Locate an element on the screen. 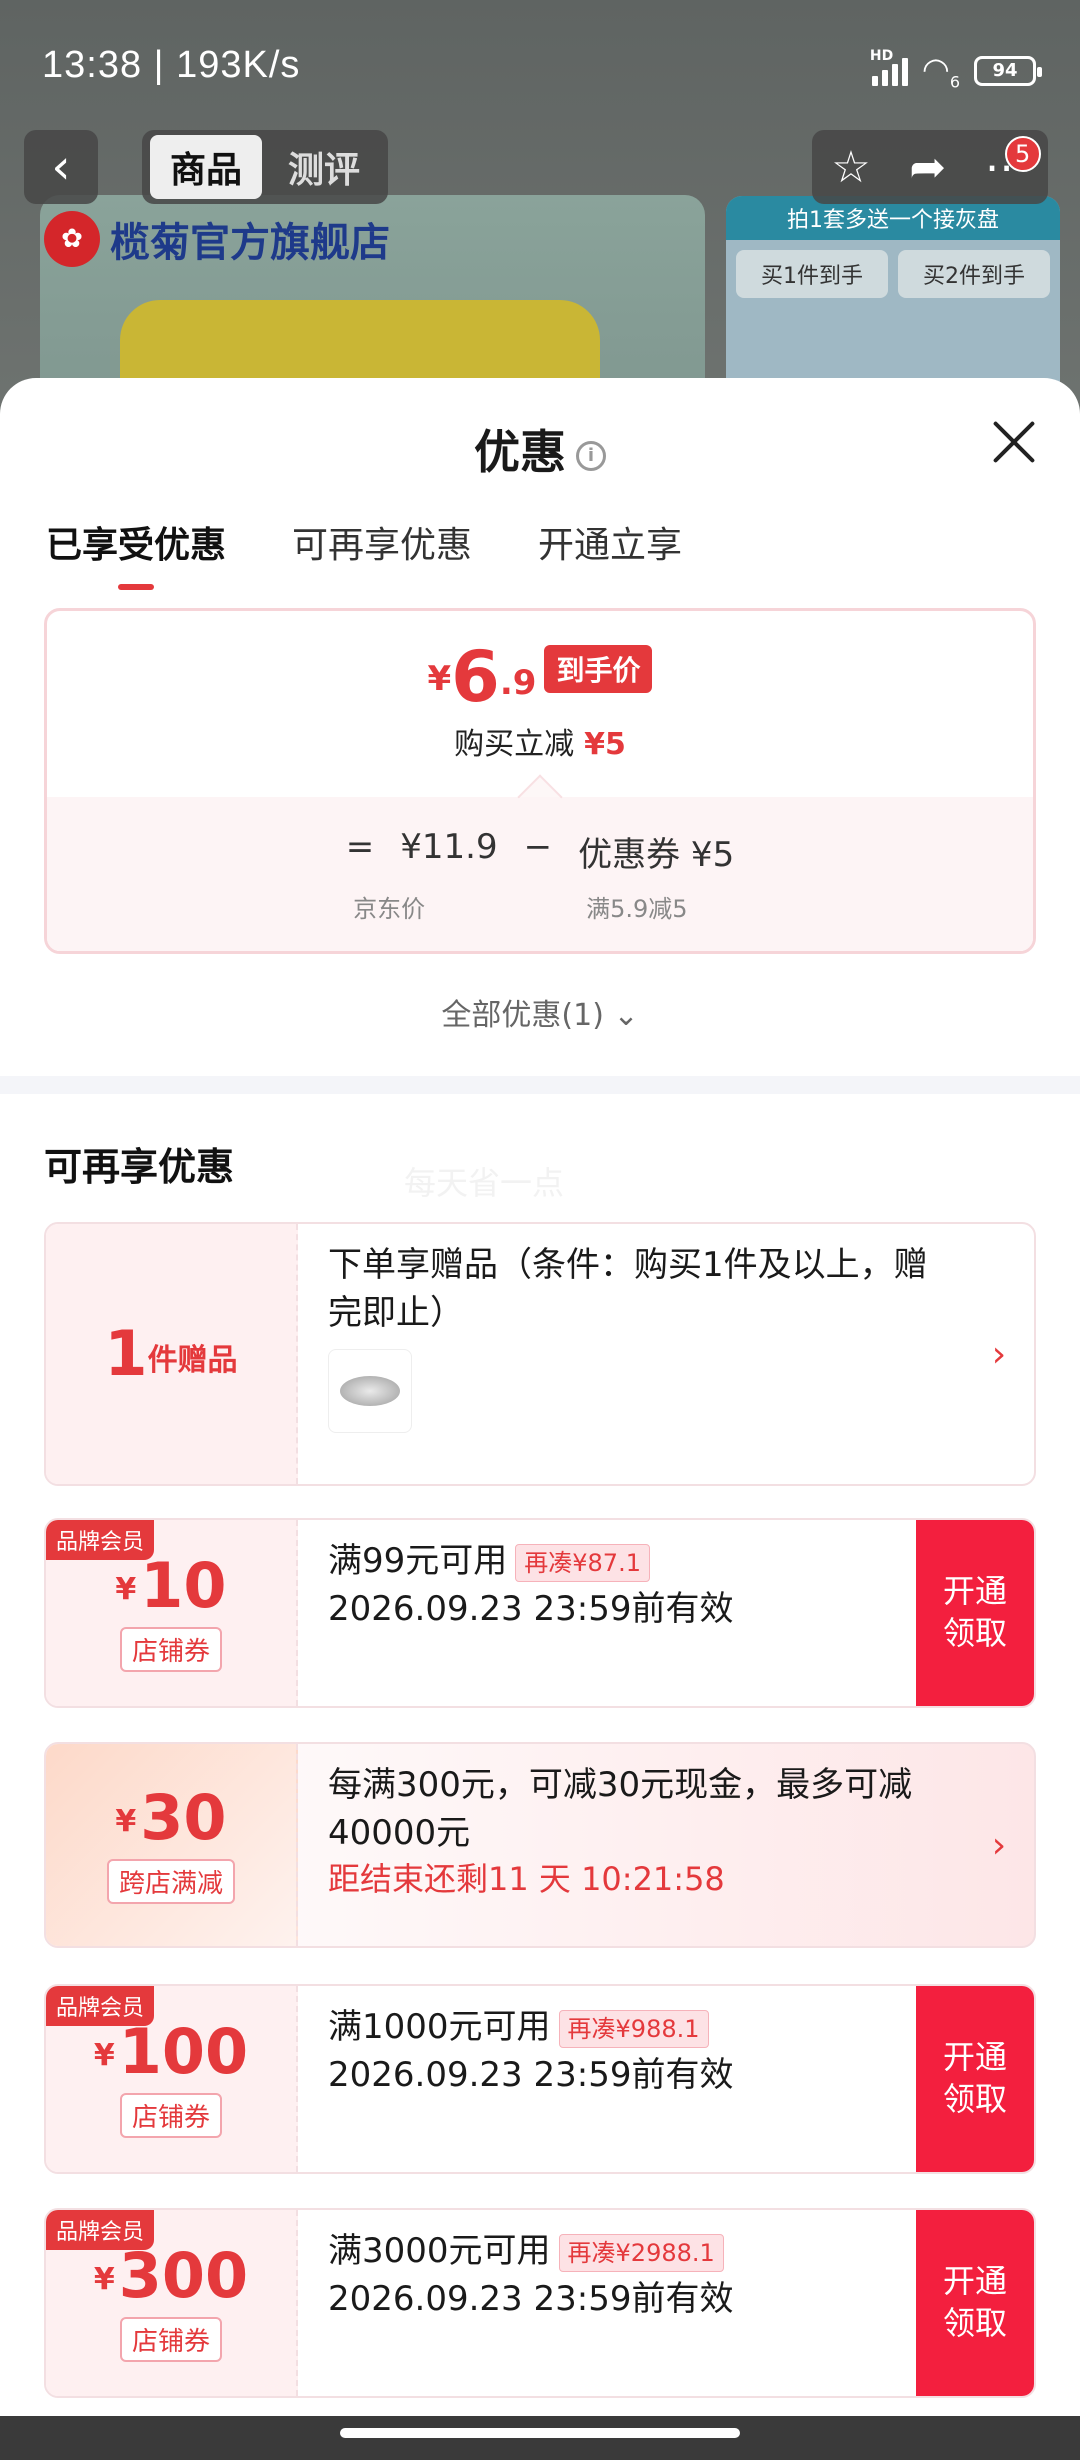 Image resolution: width=1080 pixels, height=2460 pixels. more-icon: ⋯ 5 is located at coordinates (1013, 164).